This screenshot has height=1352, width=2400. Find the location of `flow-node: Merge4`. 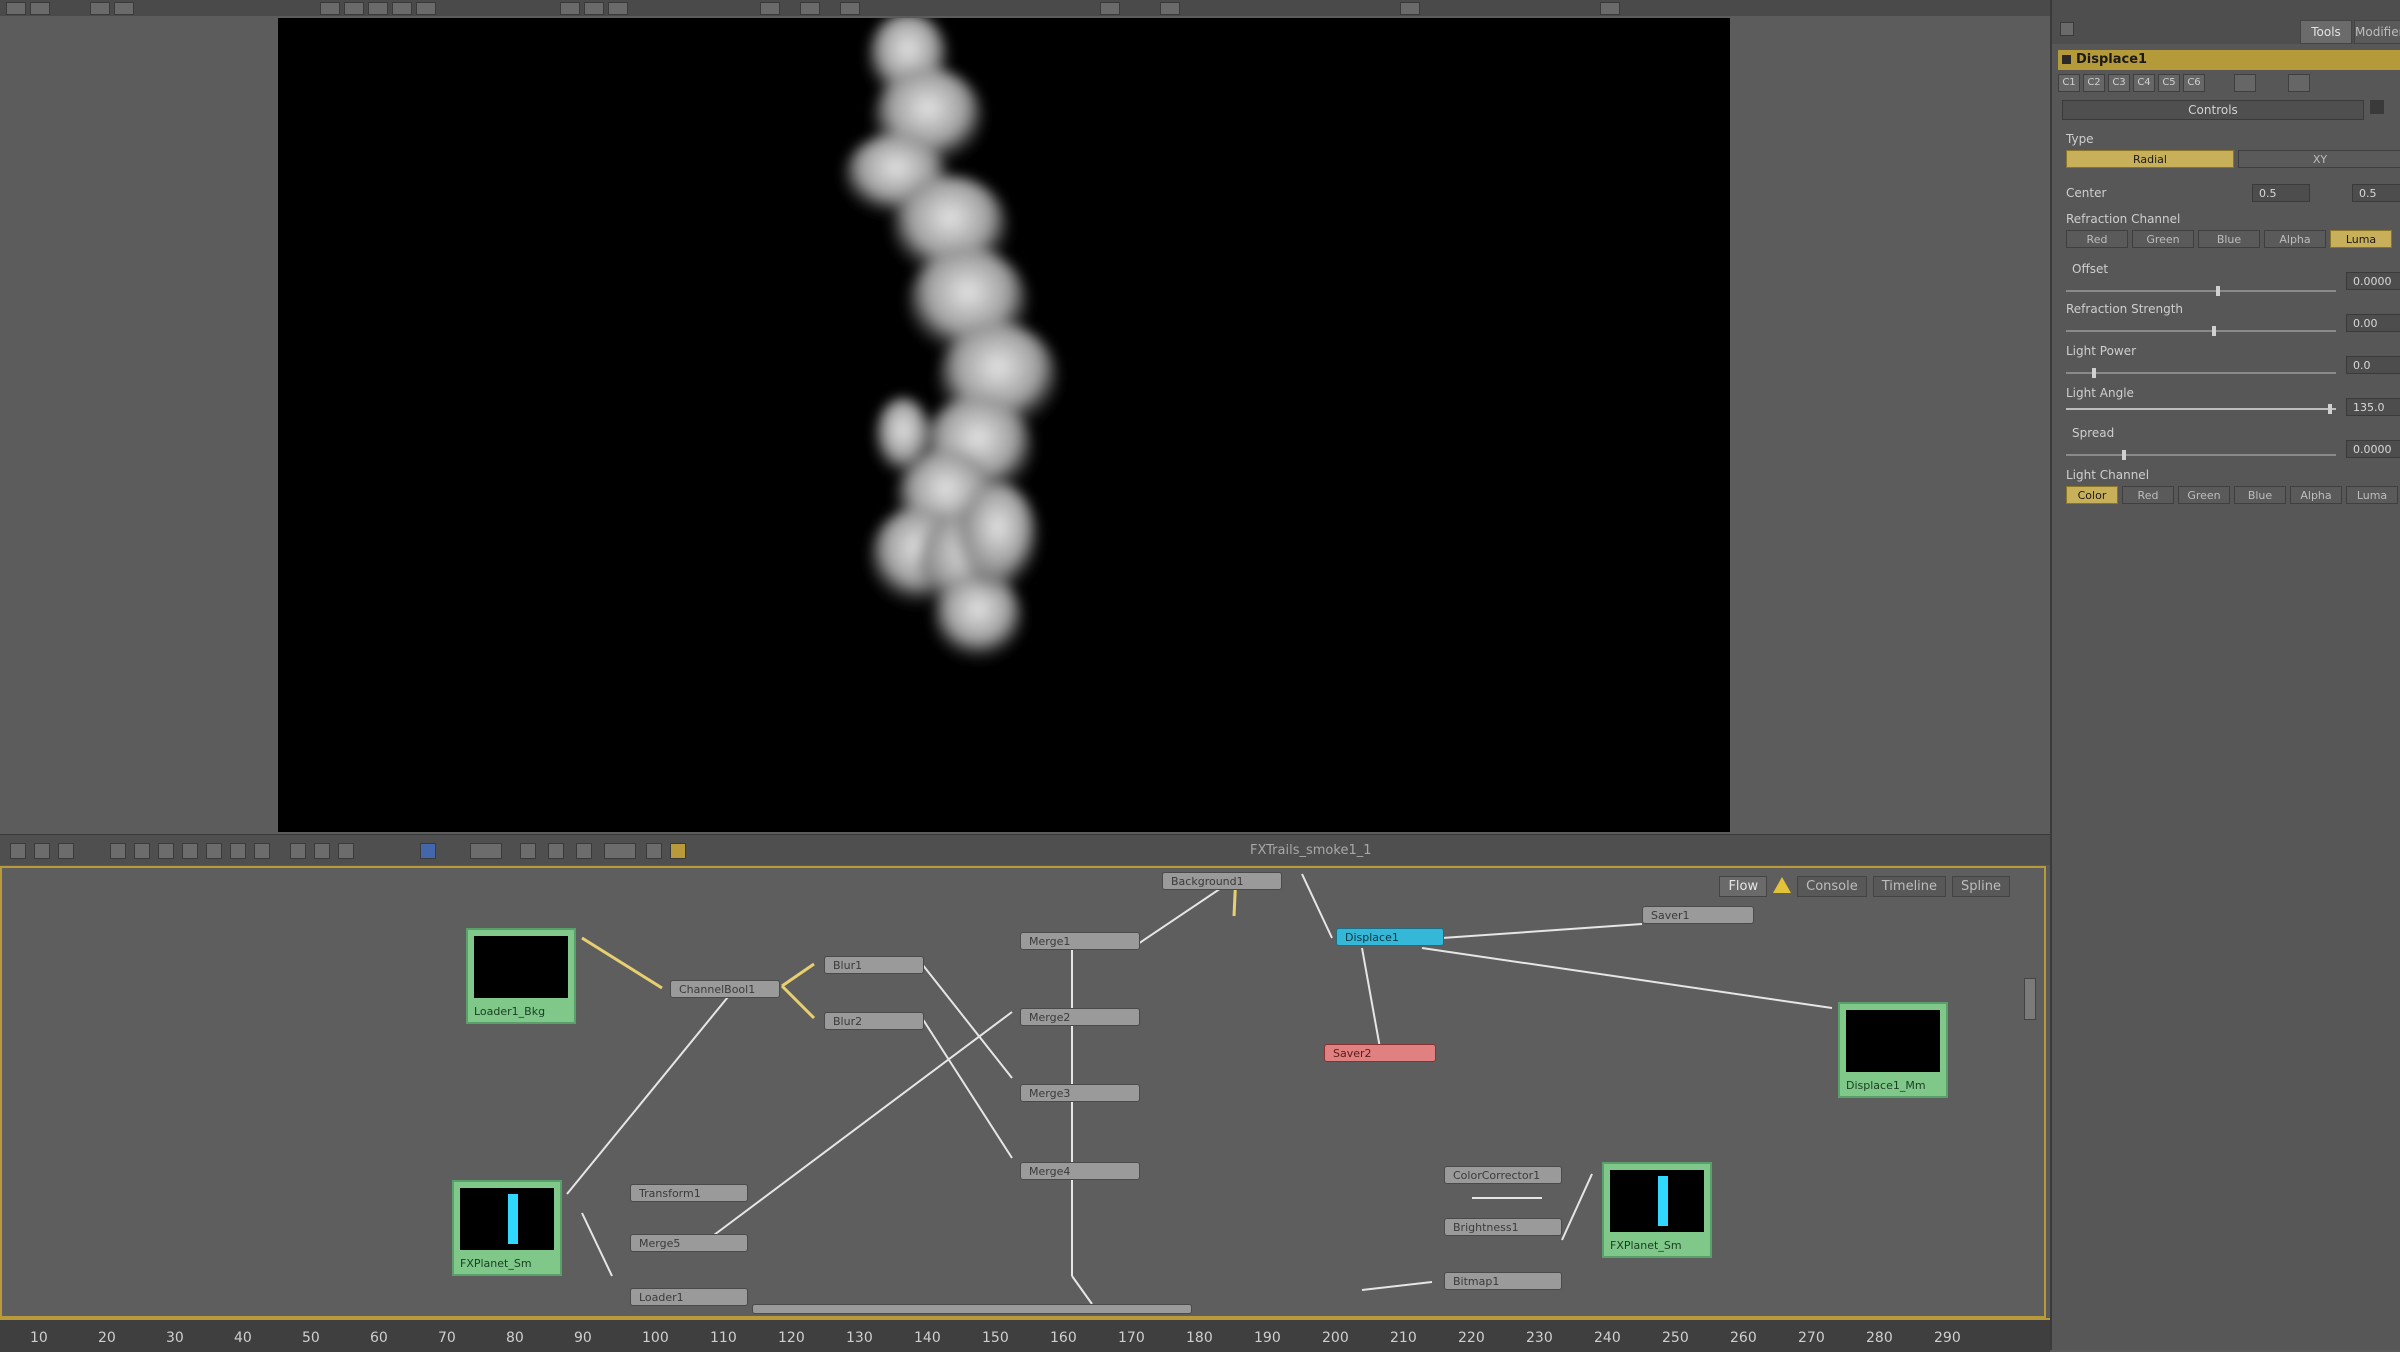

flow-node: Merge4 is located at coordinates (1080, 1171).